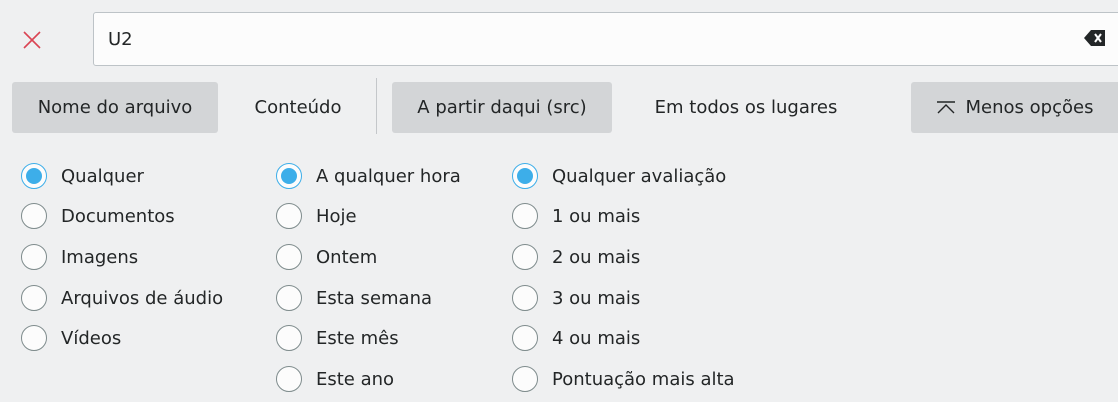 The height and width of the screenshot is (402, 1118). I want to click on type-radio-videos: Vídeos, so click(71, 338).